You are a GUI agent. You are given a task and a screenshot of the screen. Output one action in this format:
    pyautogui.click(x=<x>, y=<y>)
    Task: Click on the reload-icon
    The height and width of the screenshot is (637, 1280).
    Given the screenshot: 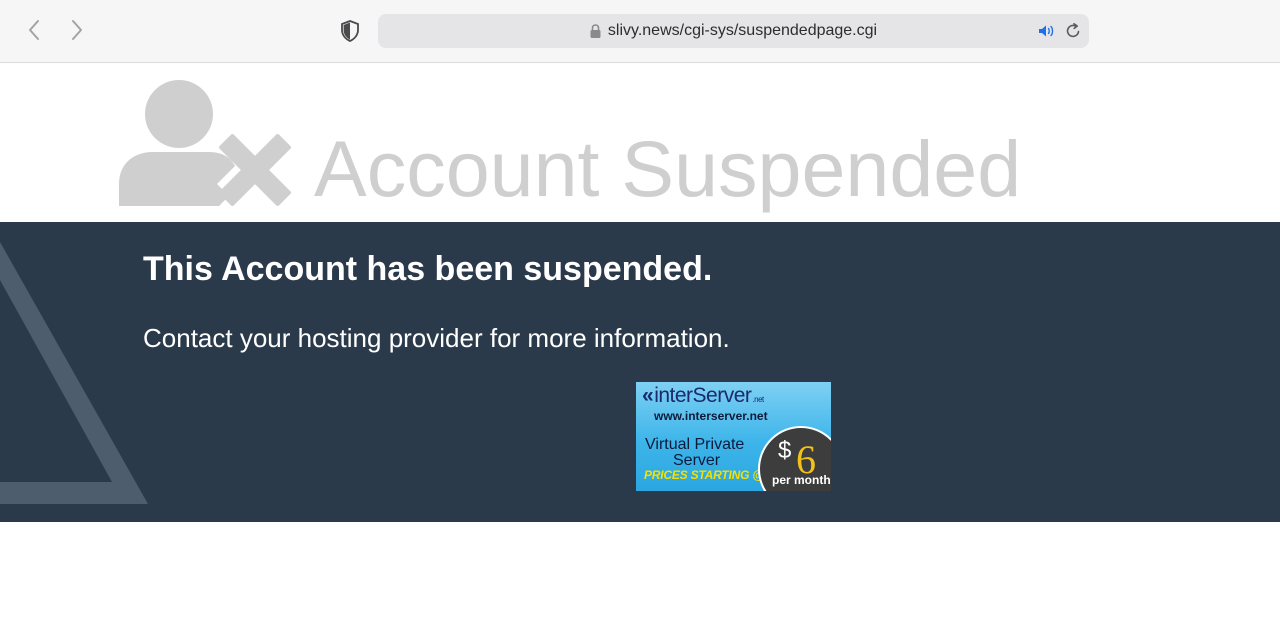 What is the action you would take?
    pyautogui.click(x=1073, y=30)
    